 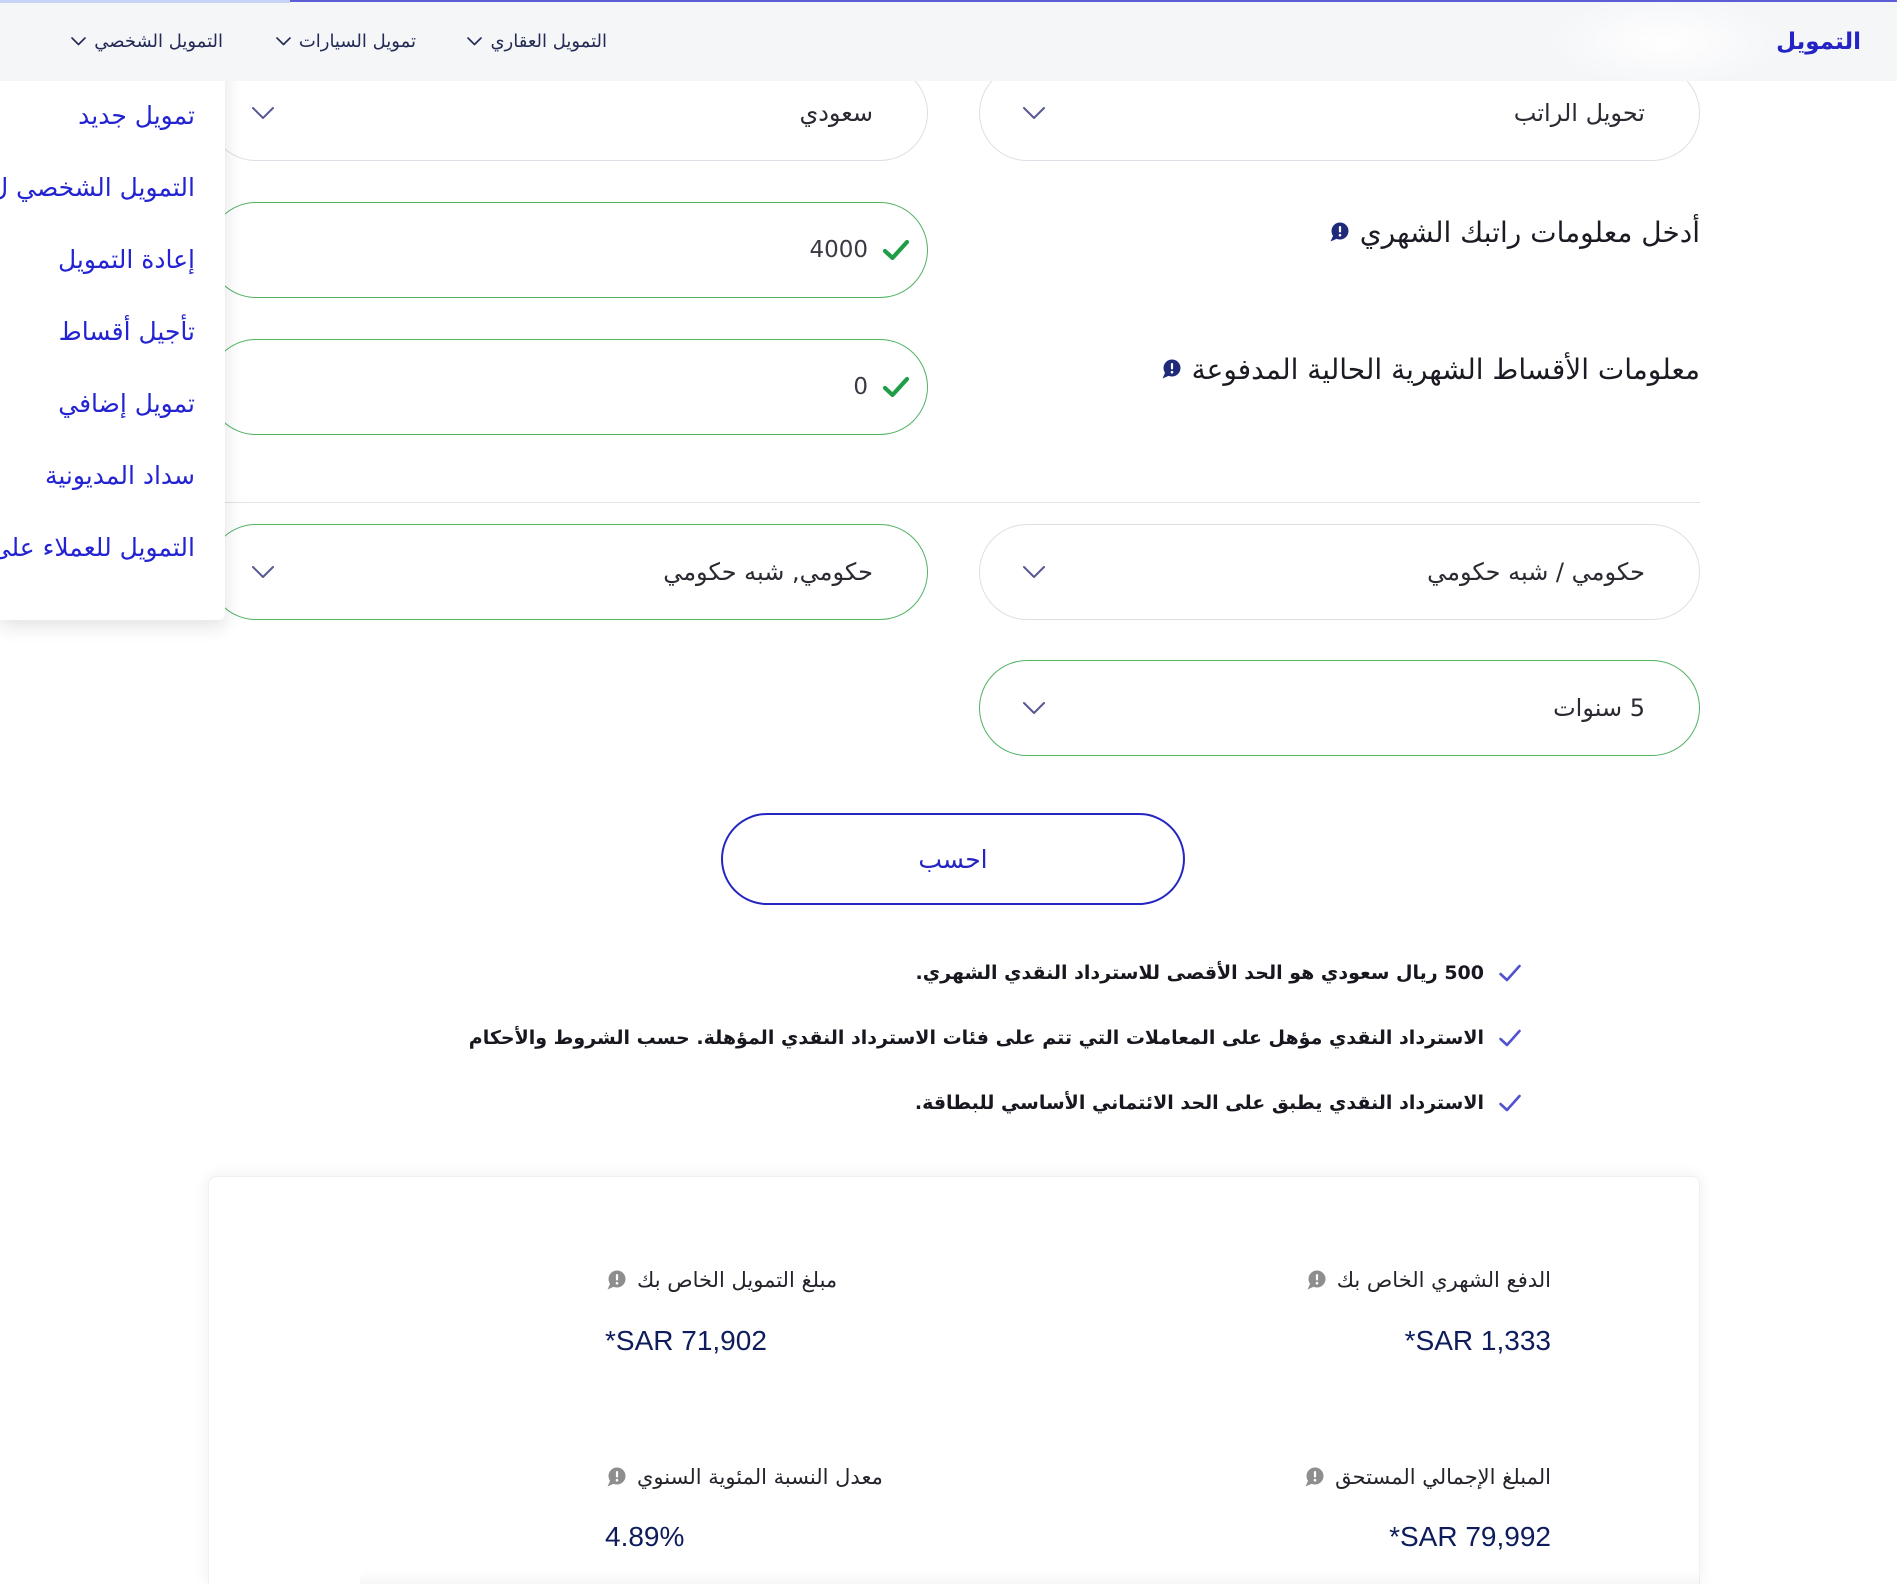 What do you see at coordinates (1443, 1477) in the screenshot?
I see `result-label-text: المبلغ الإجمالي المستحق` at bounding box center [1443, 1477].